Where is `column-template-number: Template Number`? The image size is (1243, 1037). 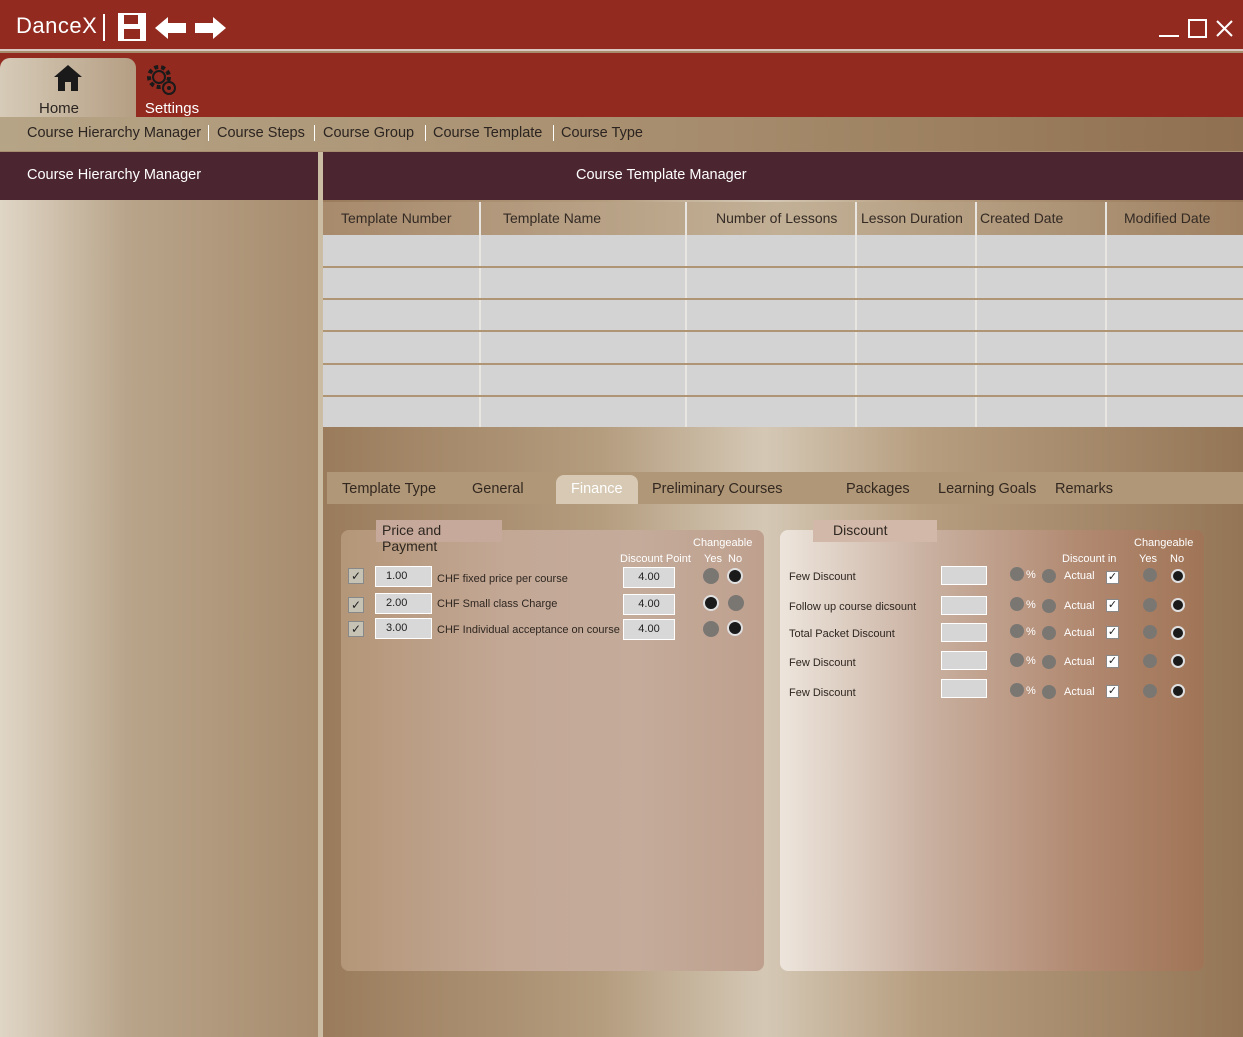
column-template-number: Template Number is located at coordinates (396, 218).